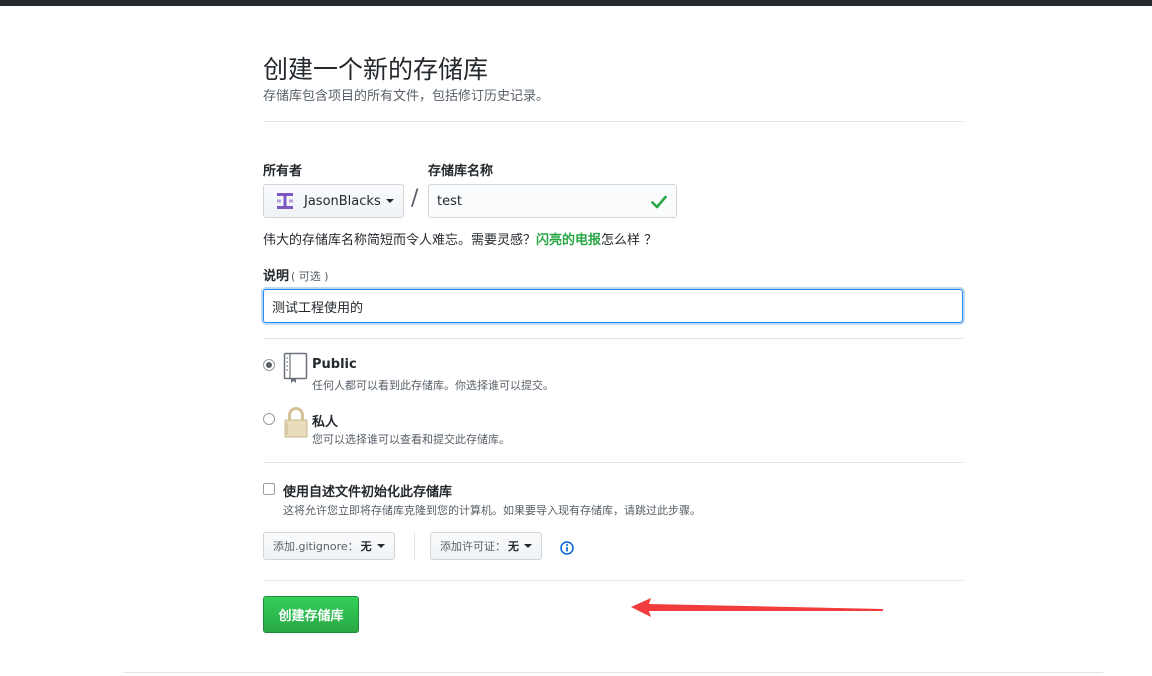 This screenshot has width=1152, height=676. What do you see at coordinates (567, 548) in the screenshot?
I see `info-icon` at bounding box center [567, 548].